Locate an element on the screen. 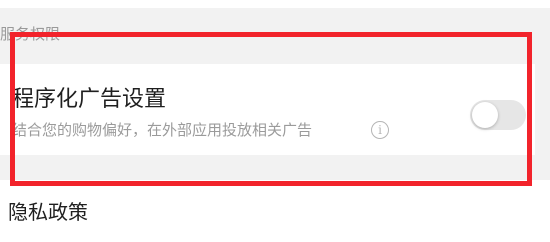 Image resolution: width=550 pixels, height=242 pixels. programmatic-ads-toggle is located at coordinates (498, 115).